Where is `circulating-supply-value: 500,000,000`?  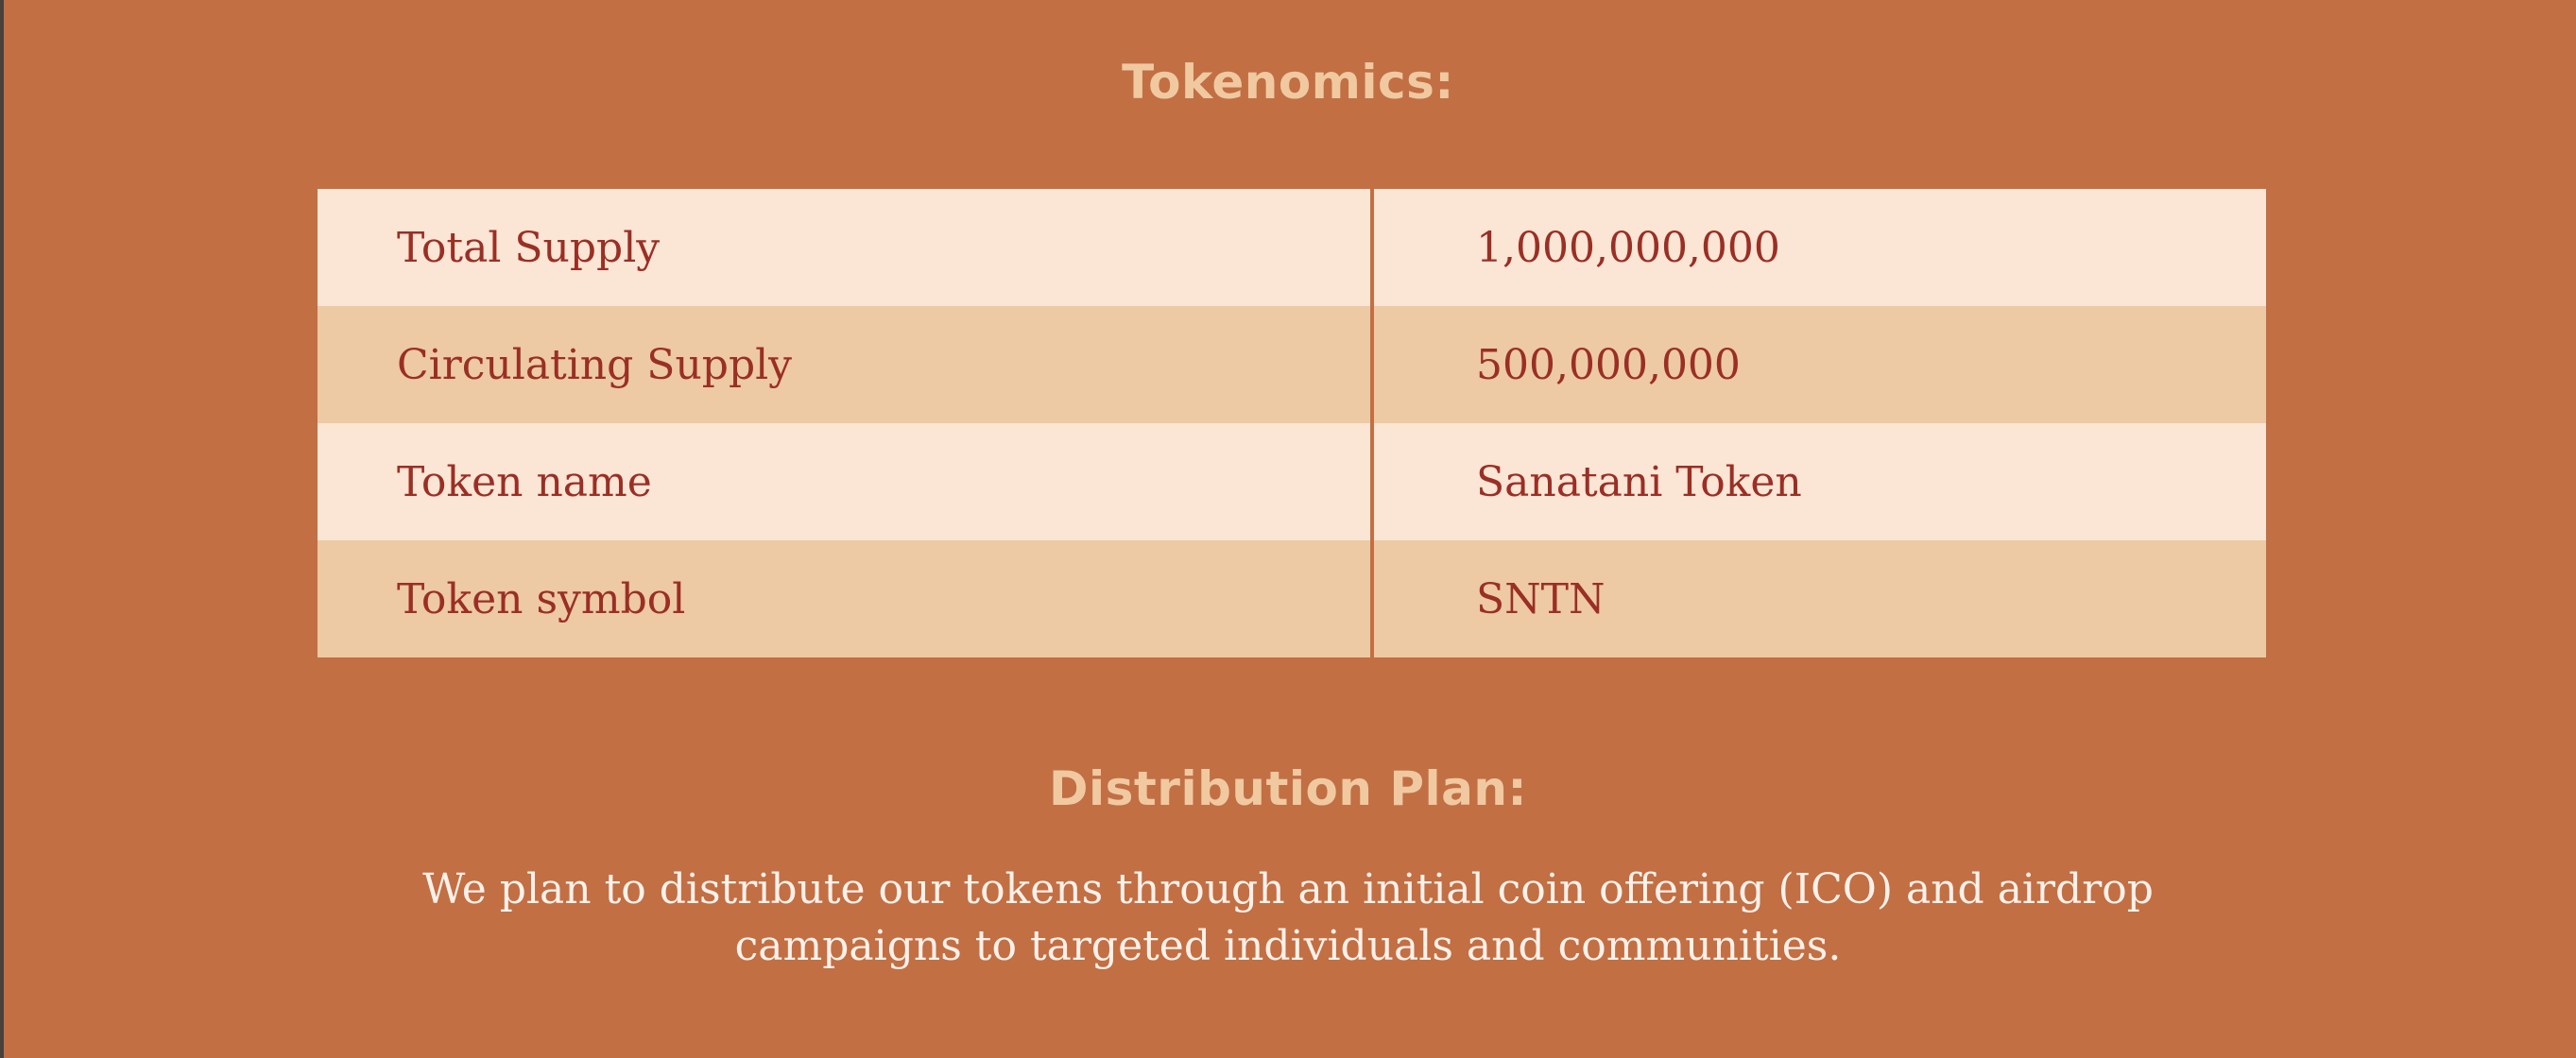 circulating-supply-value: 500,000,000 is located at coordinates (1819, 364).